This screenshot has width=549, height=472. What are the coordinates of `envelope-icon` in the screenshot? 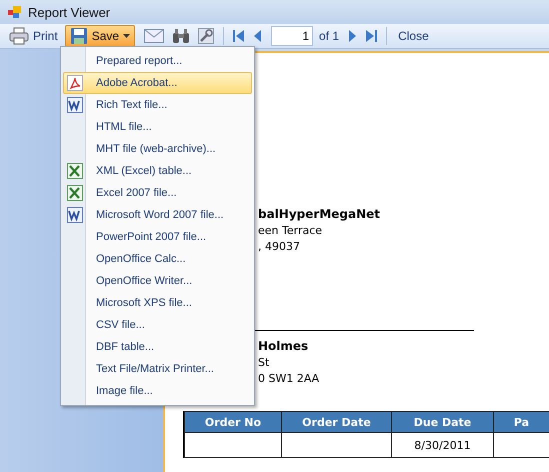 It's located at (154, 36).